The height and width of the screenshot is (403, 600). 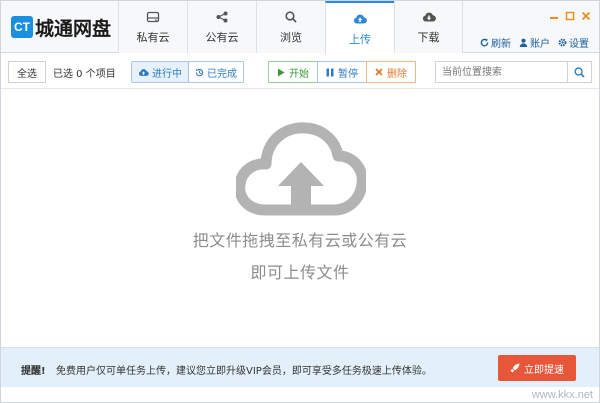 I want to click on selected-count: 已选 0 个项目, so click(x=84, y=74).